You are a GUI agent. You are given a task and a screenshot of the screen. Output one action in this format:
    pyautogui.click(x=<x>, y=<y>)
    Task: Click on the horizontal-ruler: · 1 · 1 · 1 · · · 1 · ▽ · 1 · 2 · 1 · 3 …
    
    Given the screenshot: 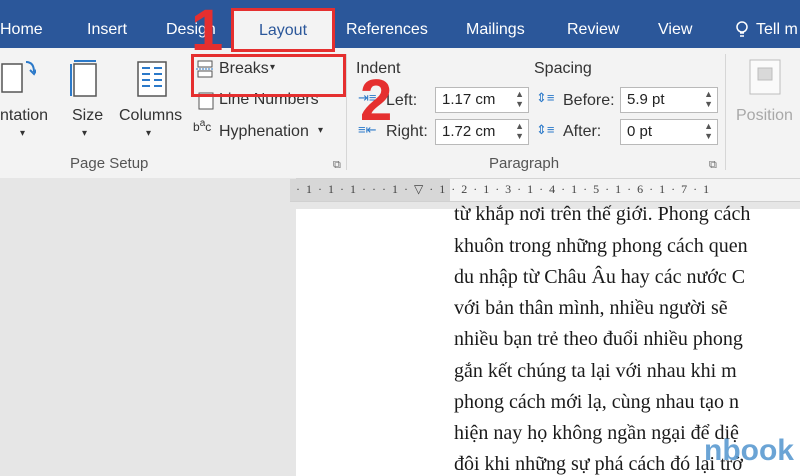 What is the action you would take?
    pyautogui.click(x=545, y=190)
    